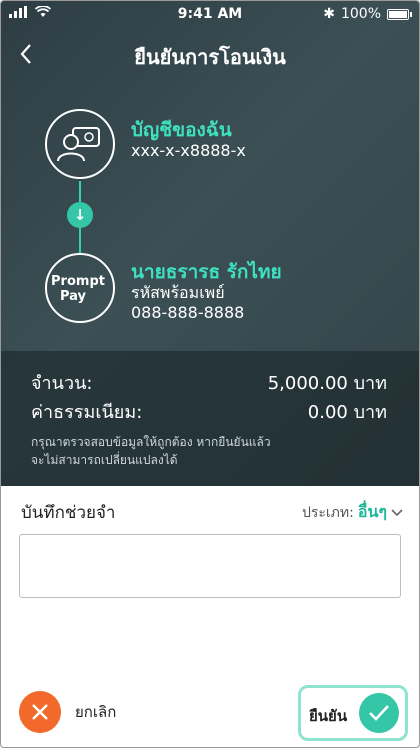 The image size is (420, 748). What do you see at coordinates (210, 14) in the screenshot?
I see `status-bar: 9:41 AM ✱ 100%` at bounding box center [210, 14].